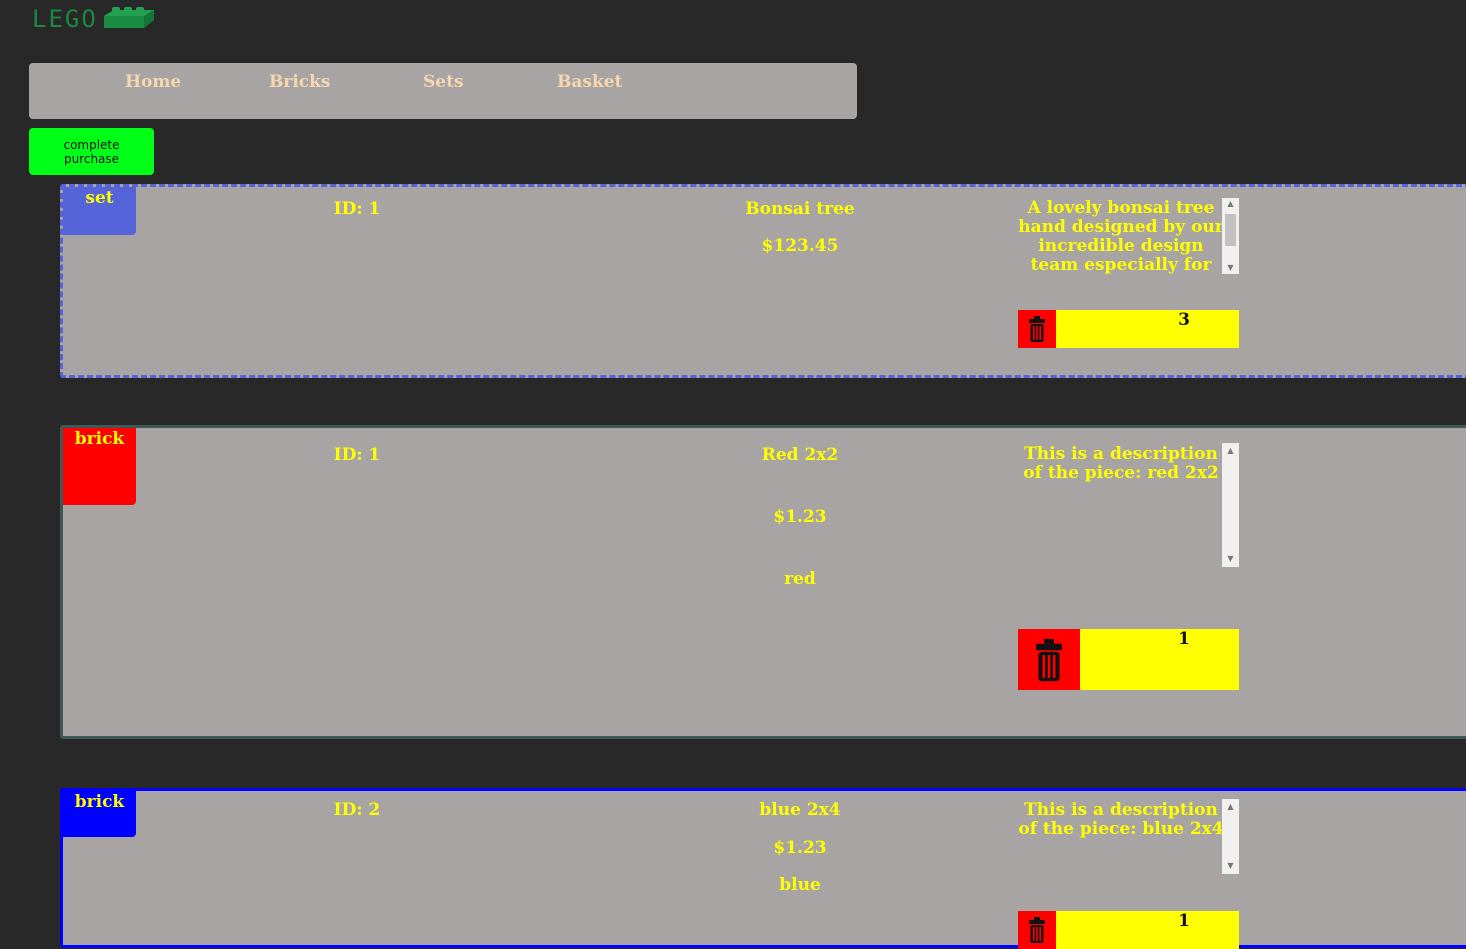 The width and height of the screenshot is (1466, 949). What do you see at coordinates (153, 82) in the screenshot?
I see `nav-home: Home` at bounding box center [153, 82].